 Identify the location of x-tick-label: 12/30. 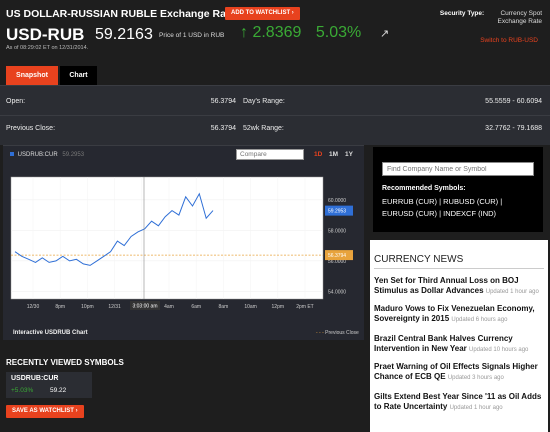
(33, 307).